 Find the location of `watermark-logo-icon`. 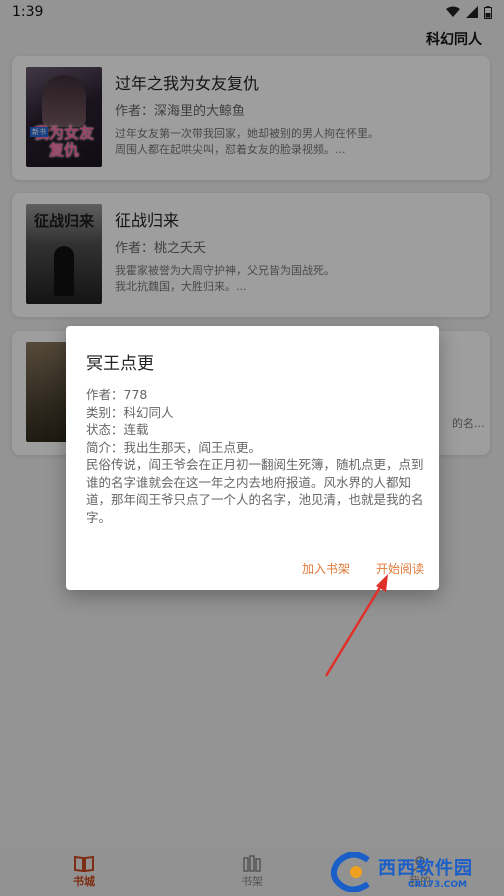

watermark-logo-icon is located at coordinates (350, 872).